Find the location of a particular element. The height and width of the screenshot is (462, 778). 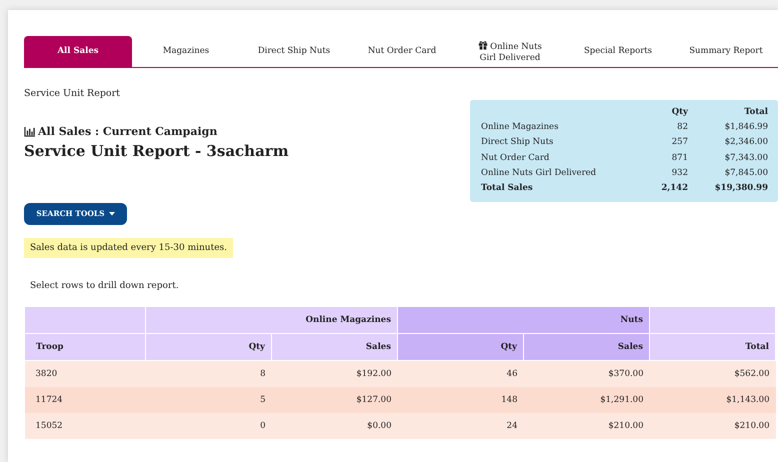

table-cell: 46 is located at coordinates (461, 373).